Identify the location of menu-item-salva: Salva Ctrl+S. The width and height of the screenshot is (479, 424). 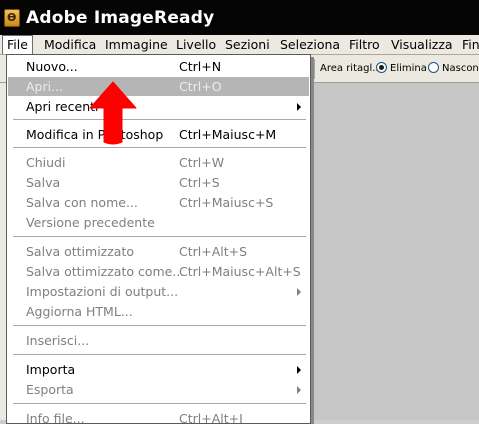
(158, 182).